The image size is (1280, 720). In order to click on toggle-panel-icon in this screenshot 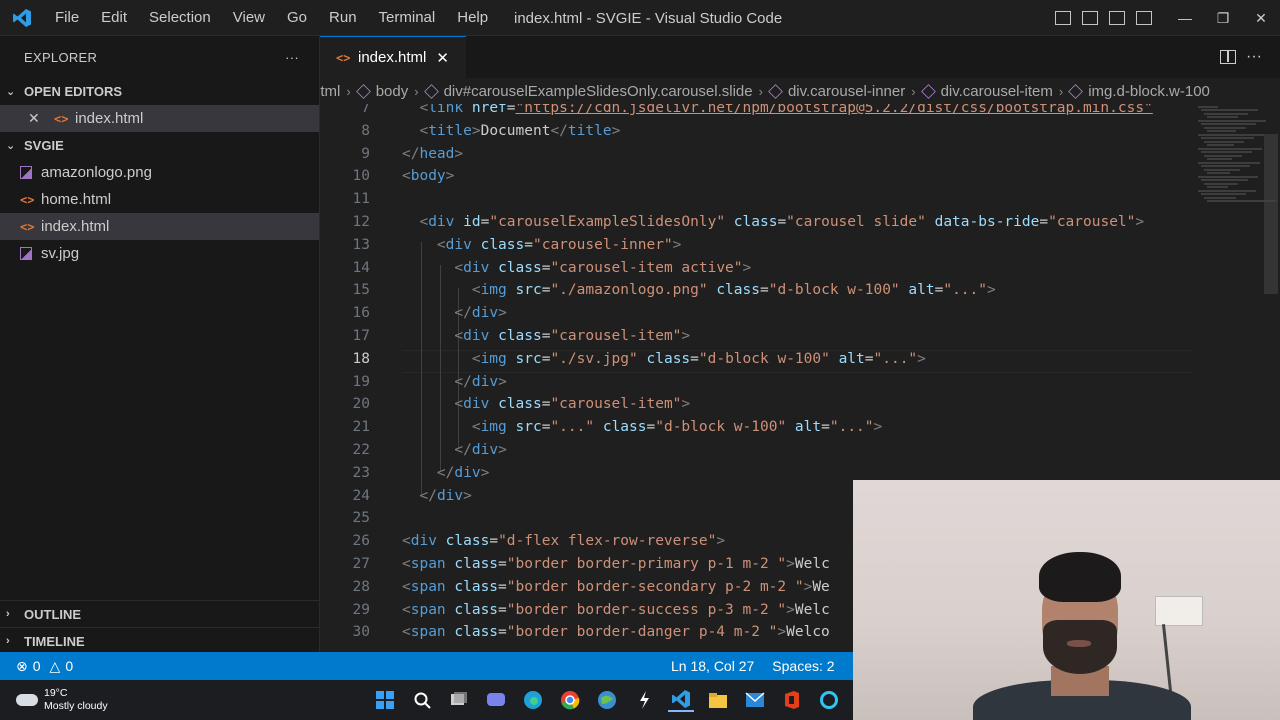, I will do `click(1090, 18)`.